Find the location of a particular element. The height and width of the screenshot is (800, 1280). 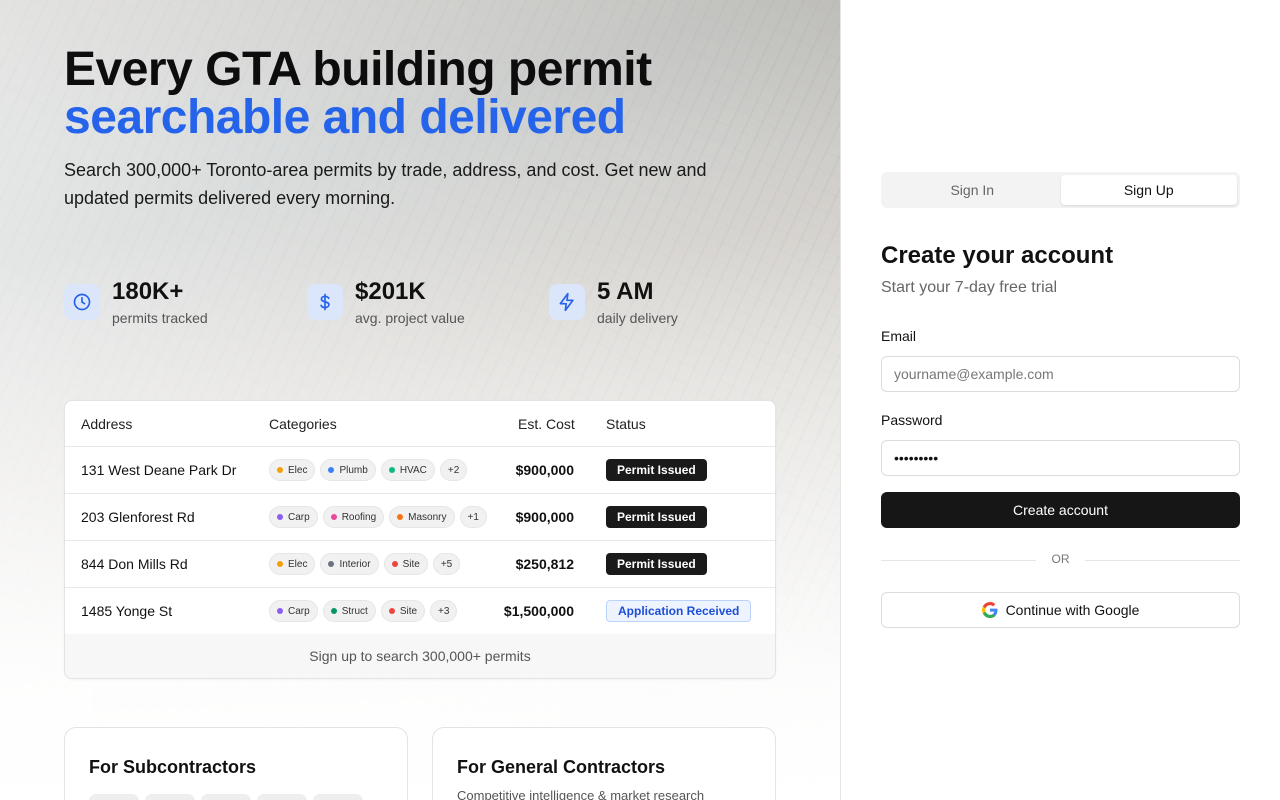

hero-title-line1: Every GTA building permit is located at coordinates (358, 69).